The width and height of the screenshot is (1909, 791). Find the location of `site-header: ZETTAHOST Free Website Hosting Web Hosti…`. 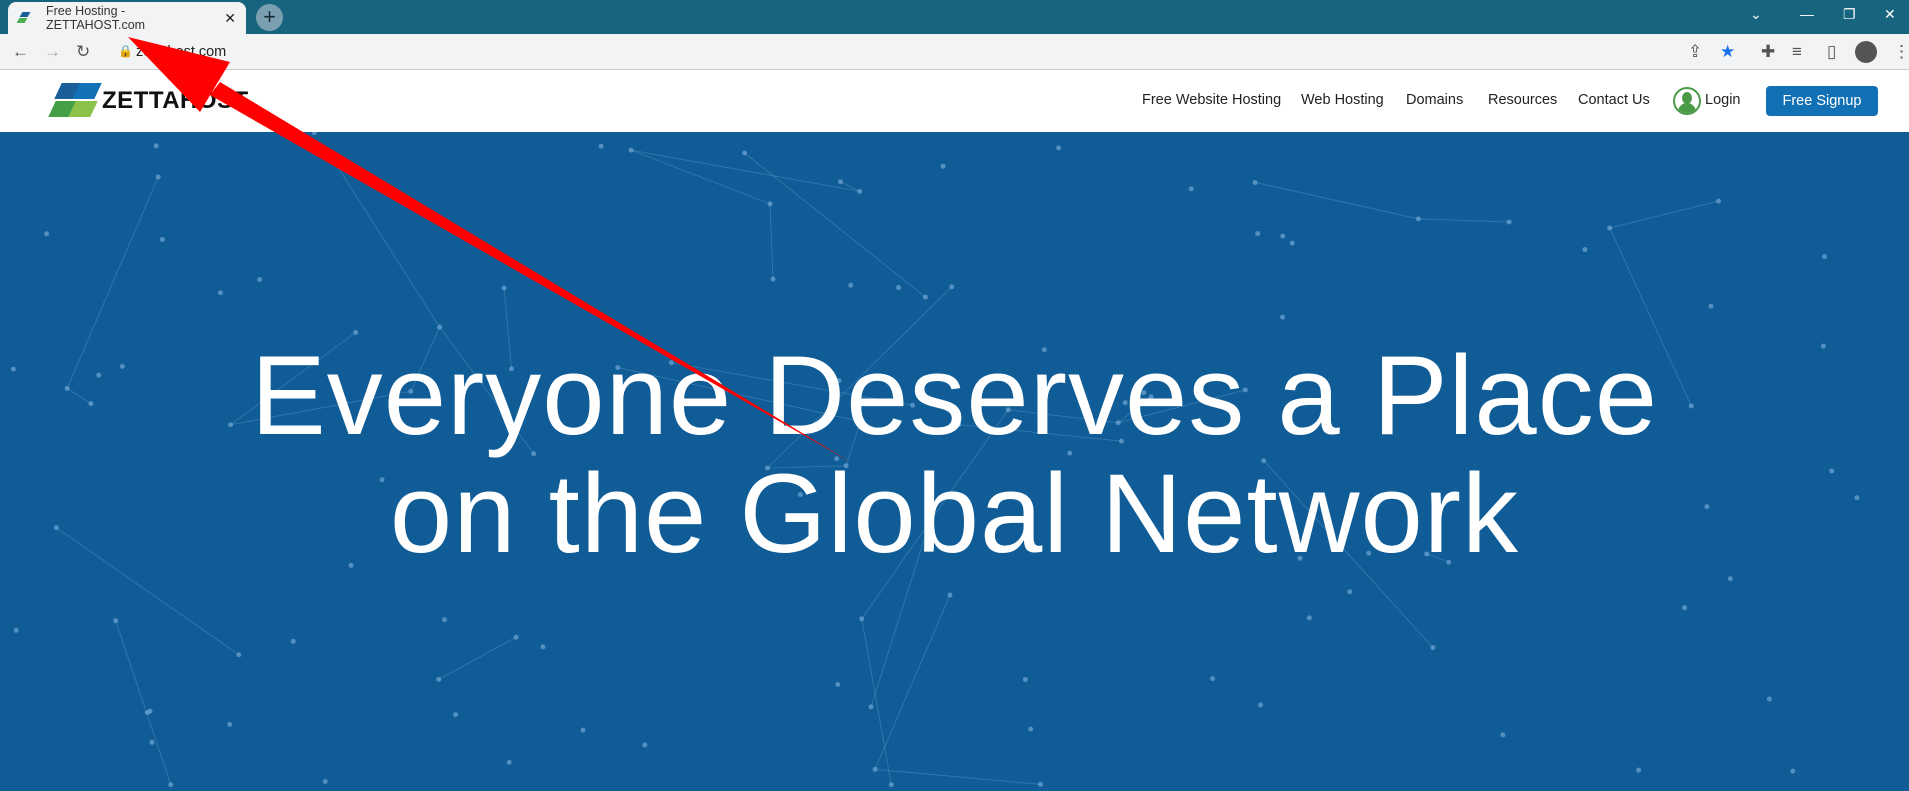

site-header: ZETTAHOST Free Website Hosting Web Hosti… is located at coordinates (954, 101).